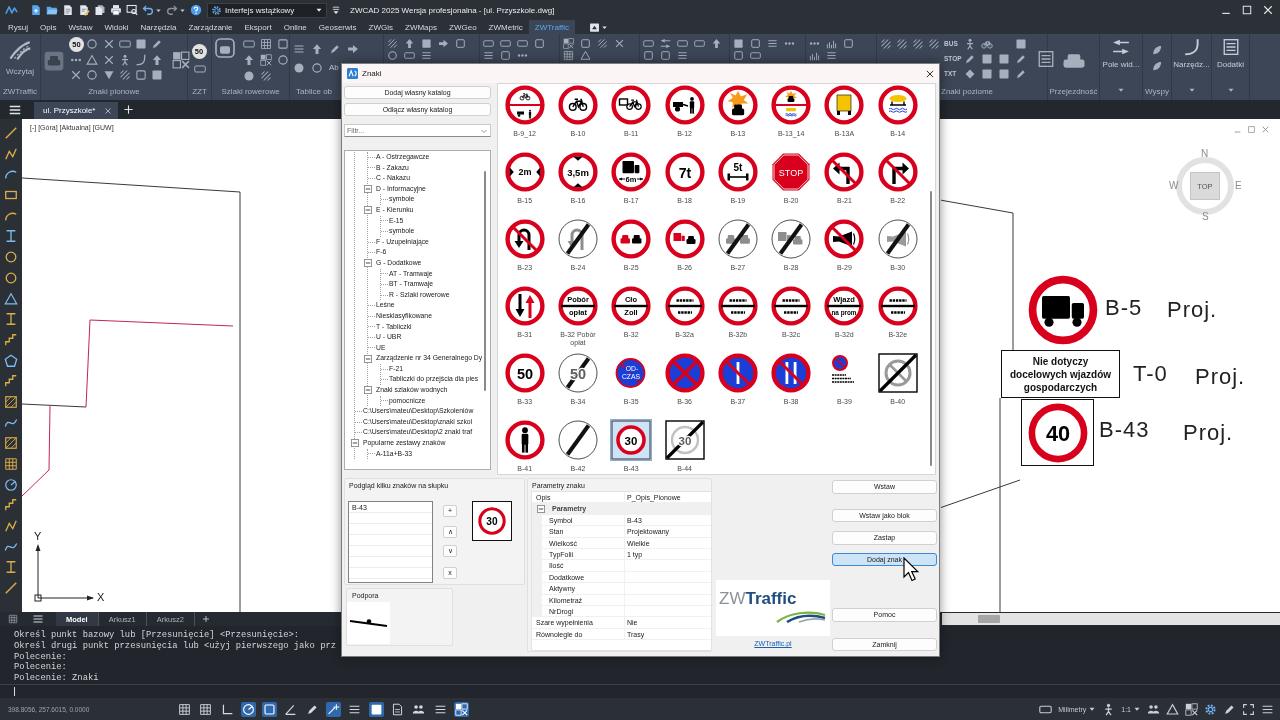  I want to click on menu-tab: Geoserwis, so click(337, 27).